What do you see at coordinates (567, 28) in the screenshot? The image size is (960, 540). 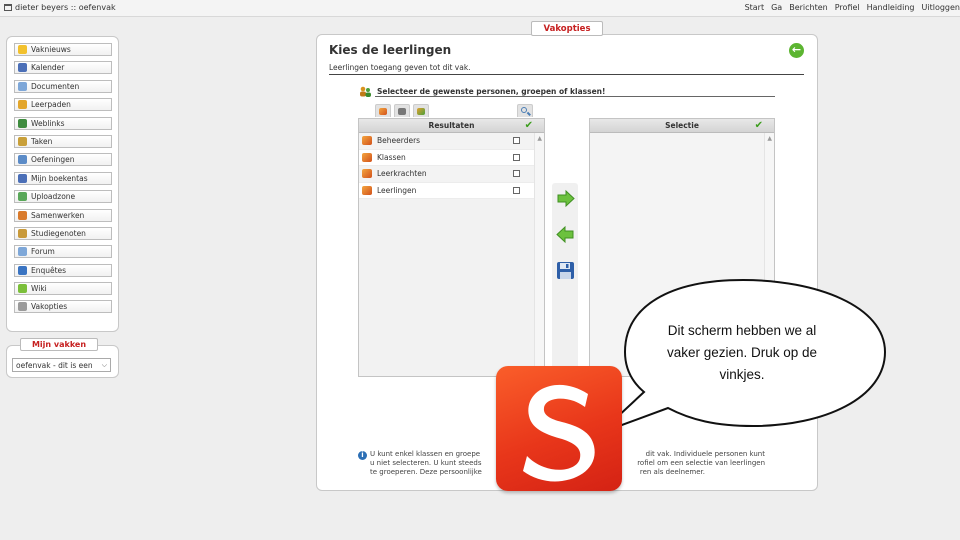 I see `vakopties-tab: Vakopties` at bounding box center [567, 28].